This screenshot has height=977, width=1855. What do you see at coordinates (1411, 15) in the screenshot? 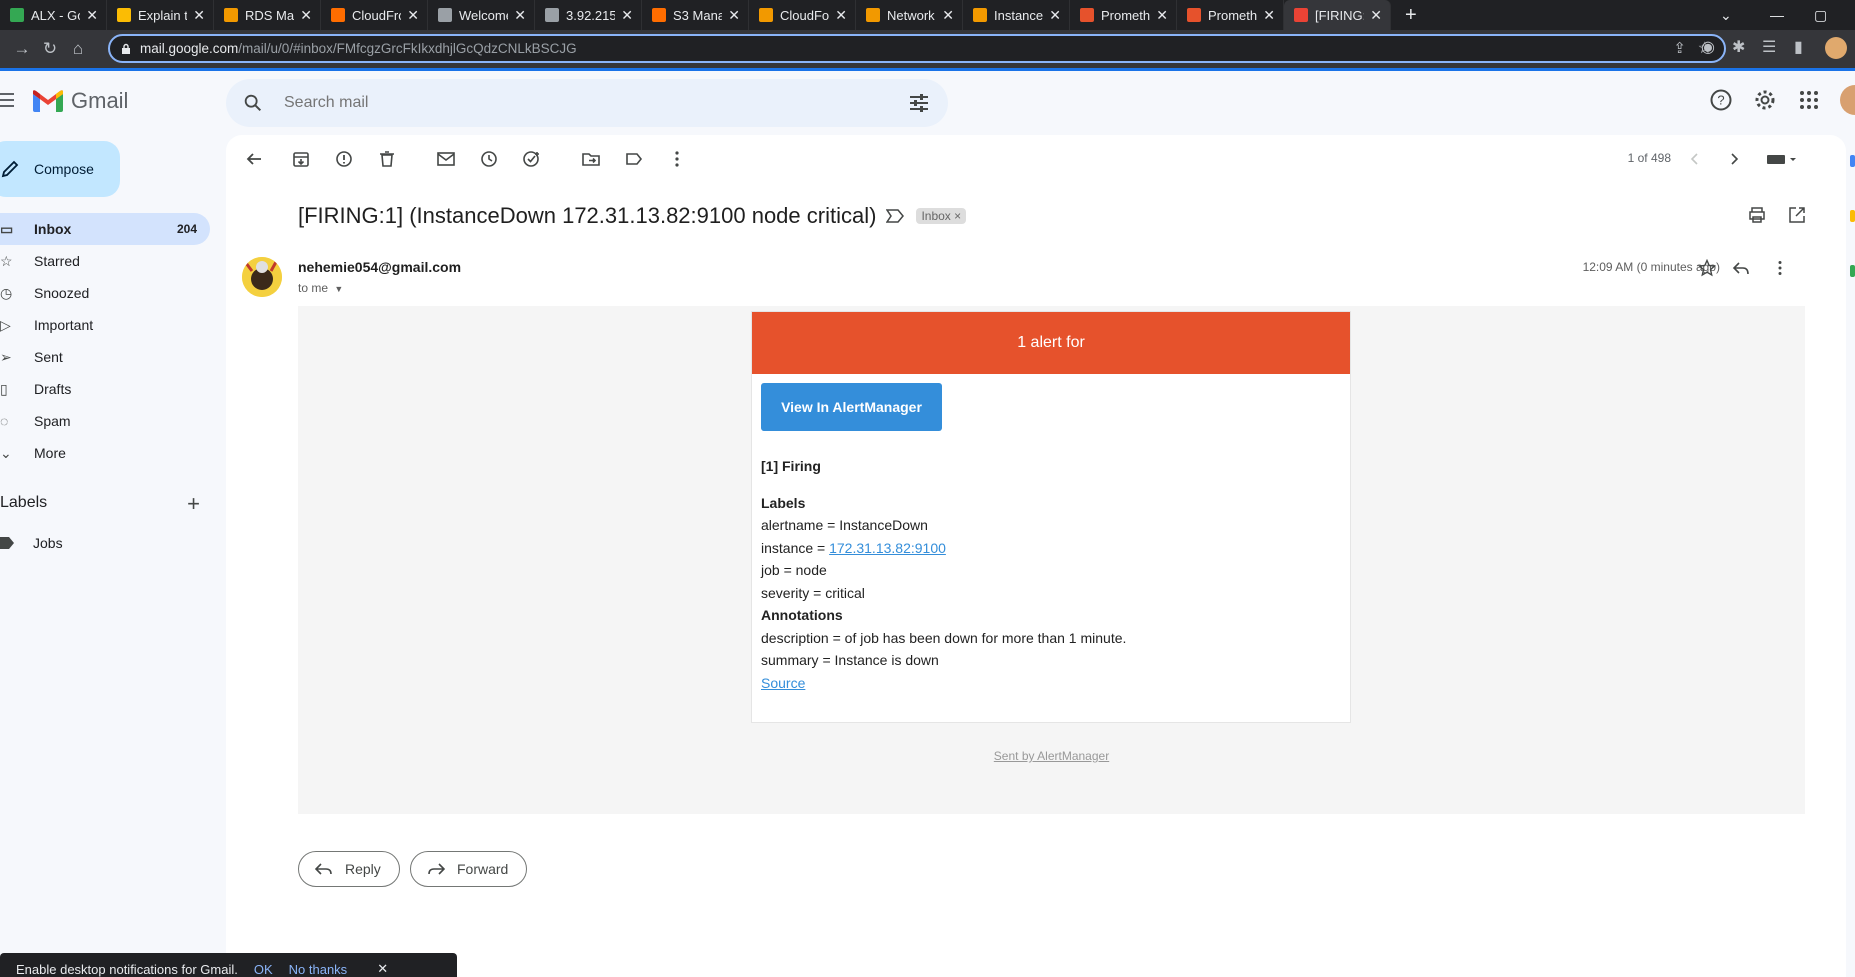
I see `new-tab-button: +` at bounding box center [1411, 15].